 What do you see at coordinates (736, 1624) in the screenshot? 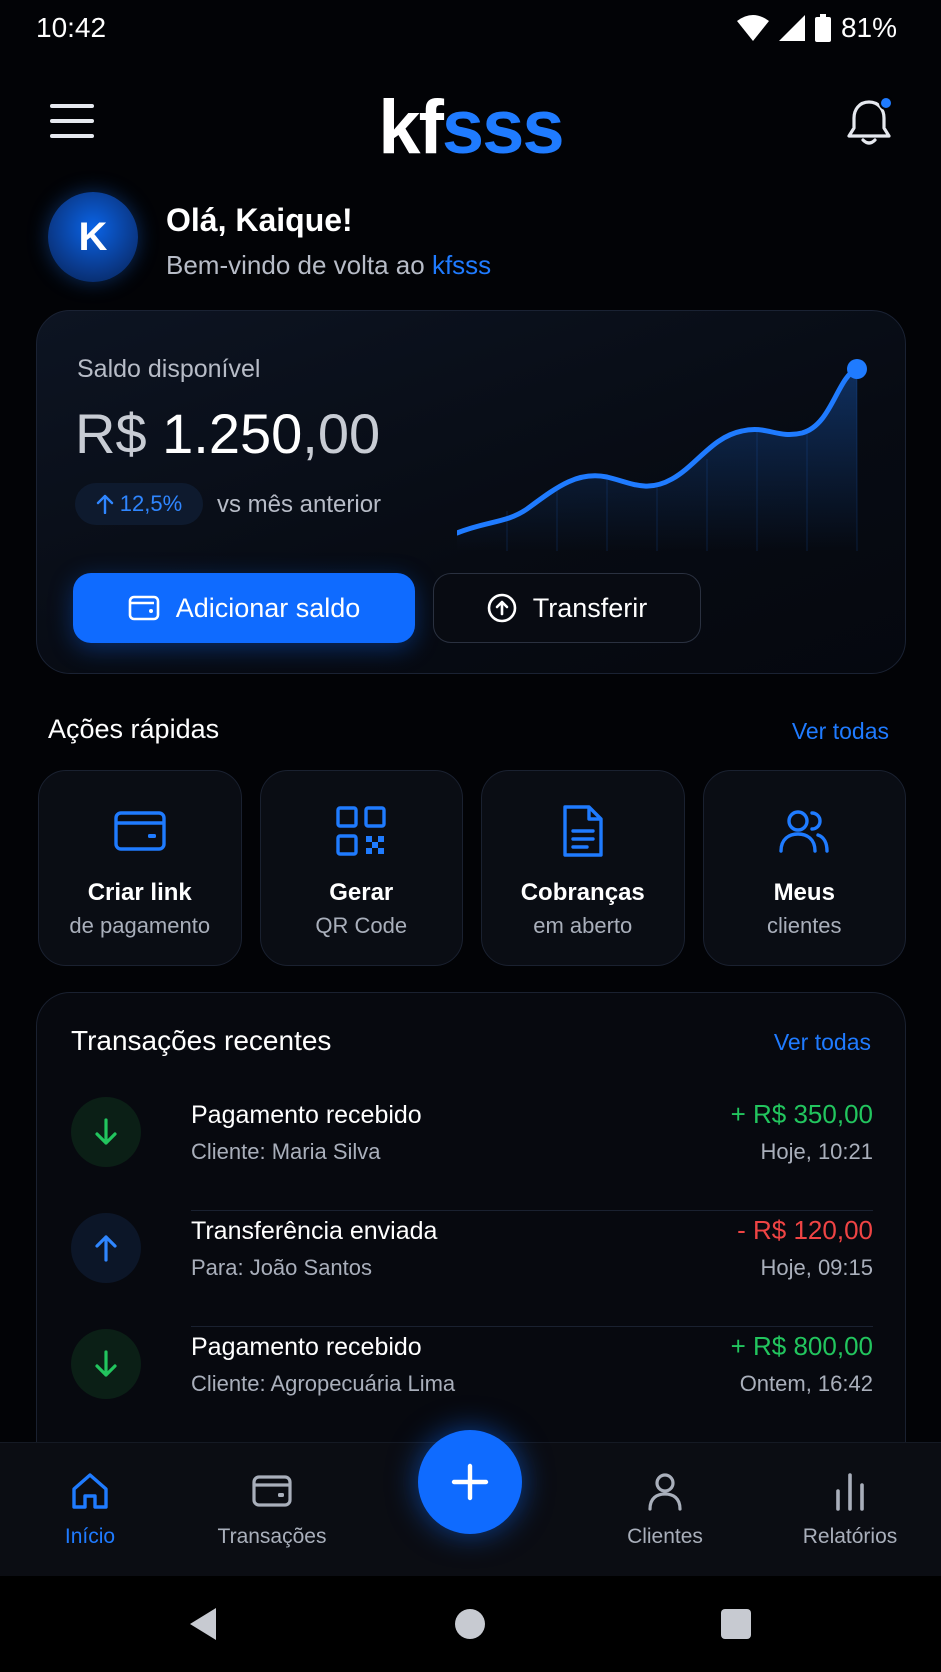
I see `recents-icon` at bounding box center [736, 1624].